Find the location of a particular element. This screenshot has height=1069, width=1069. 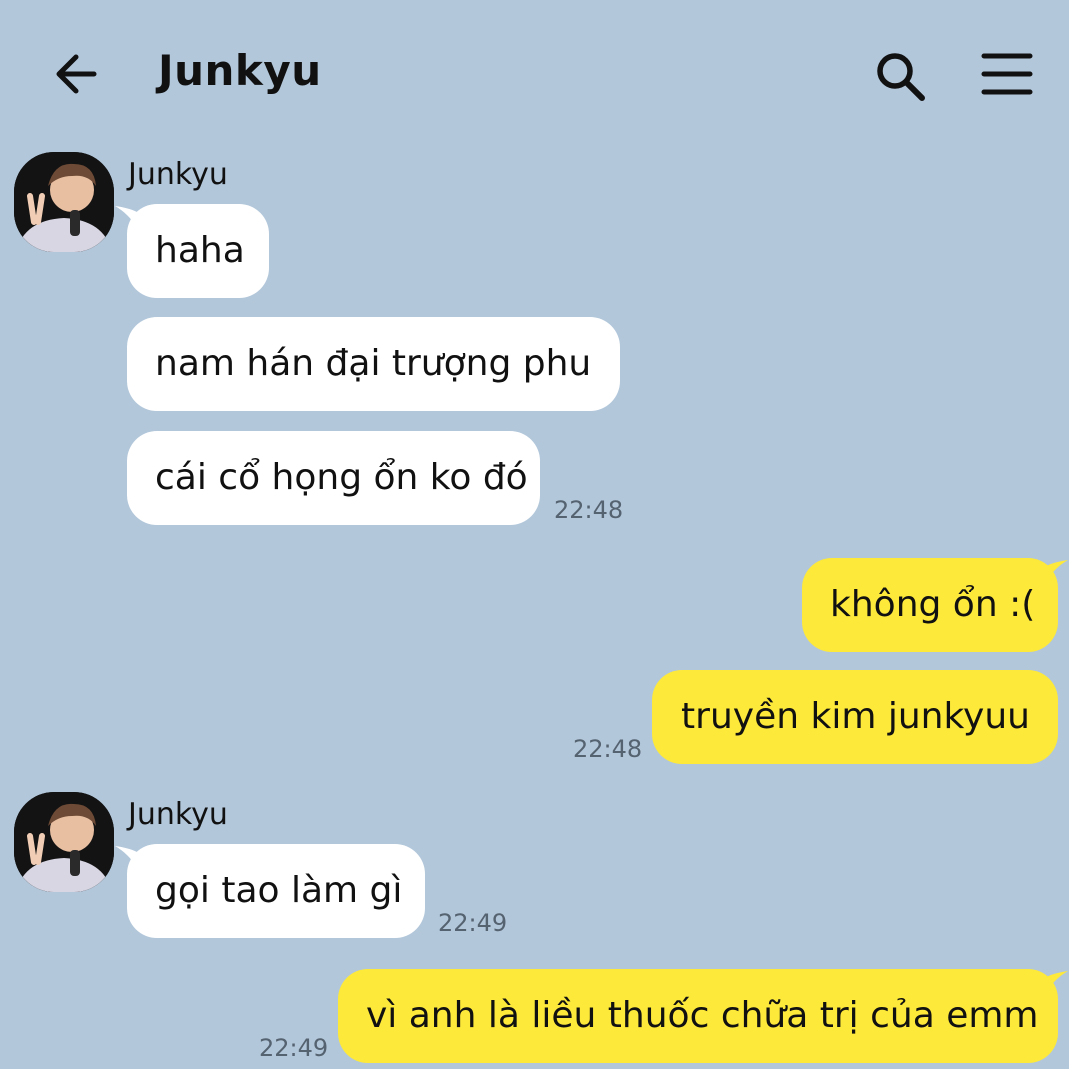

message-bubble: vì anh là liều thuốc chữa trị của emm is located at coordinates (698, 1016).